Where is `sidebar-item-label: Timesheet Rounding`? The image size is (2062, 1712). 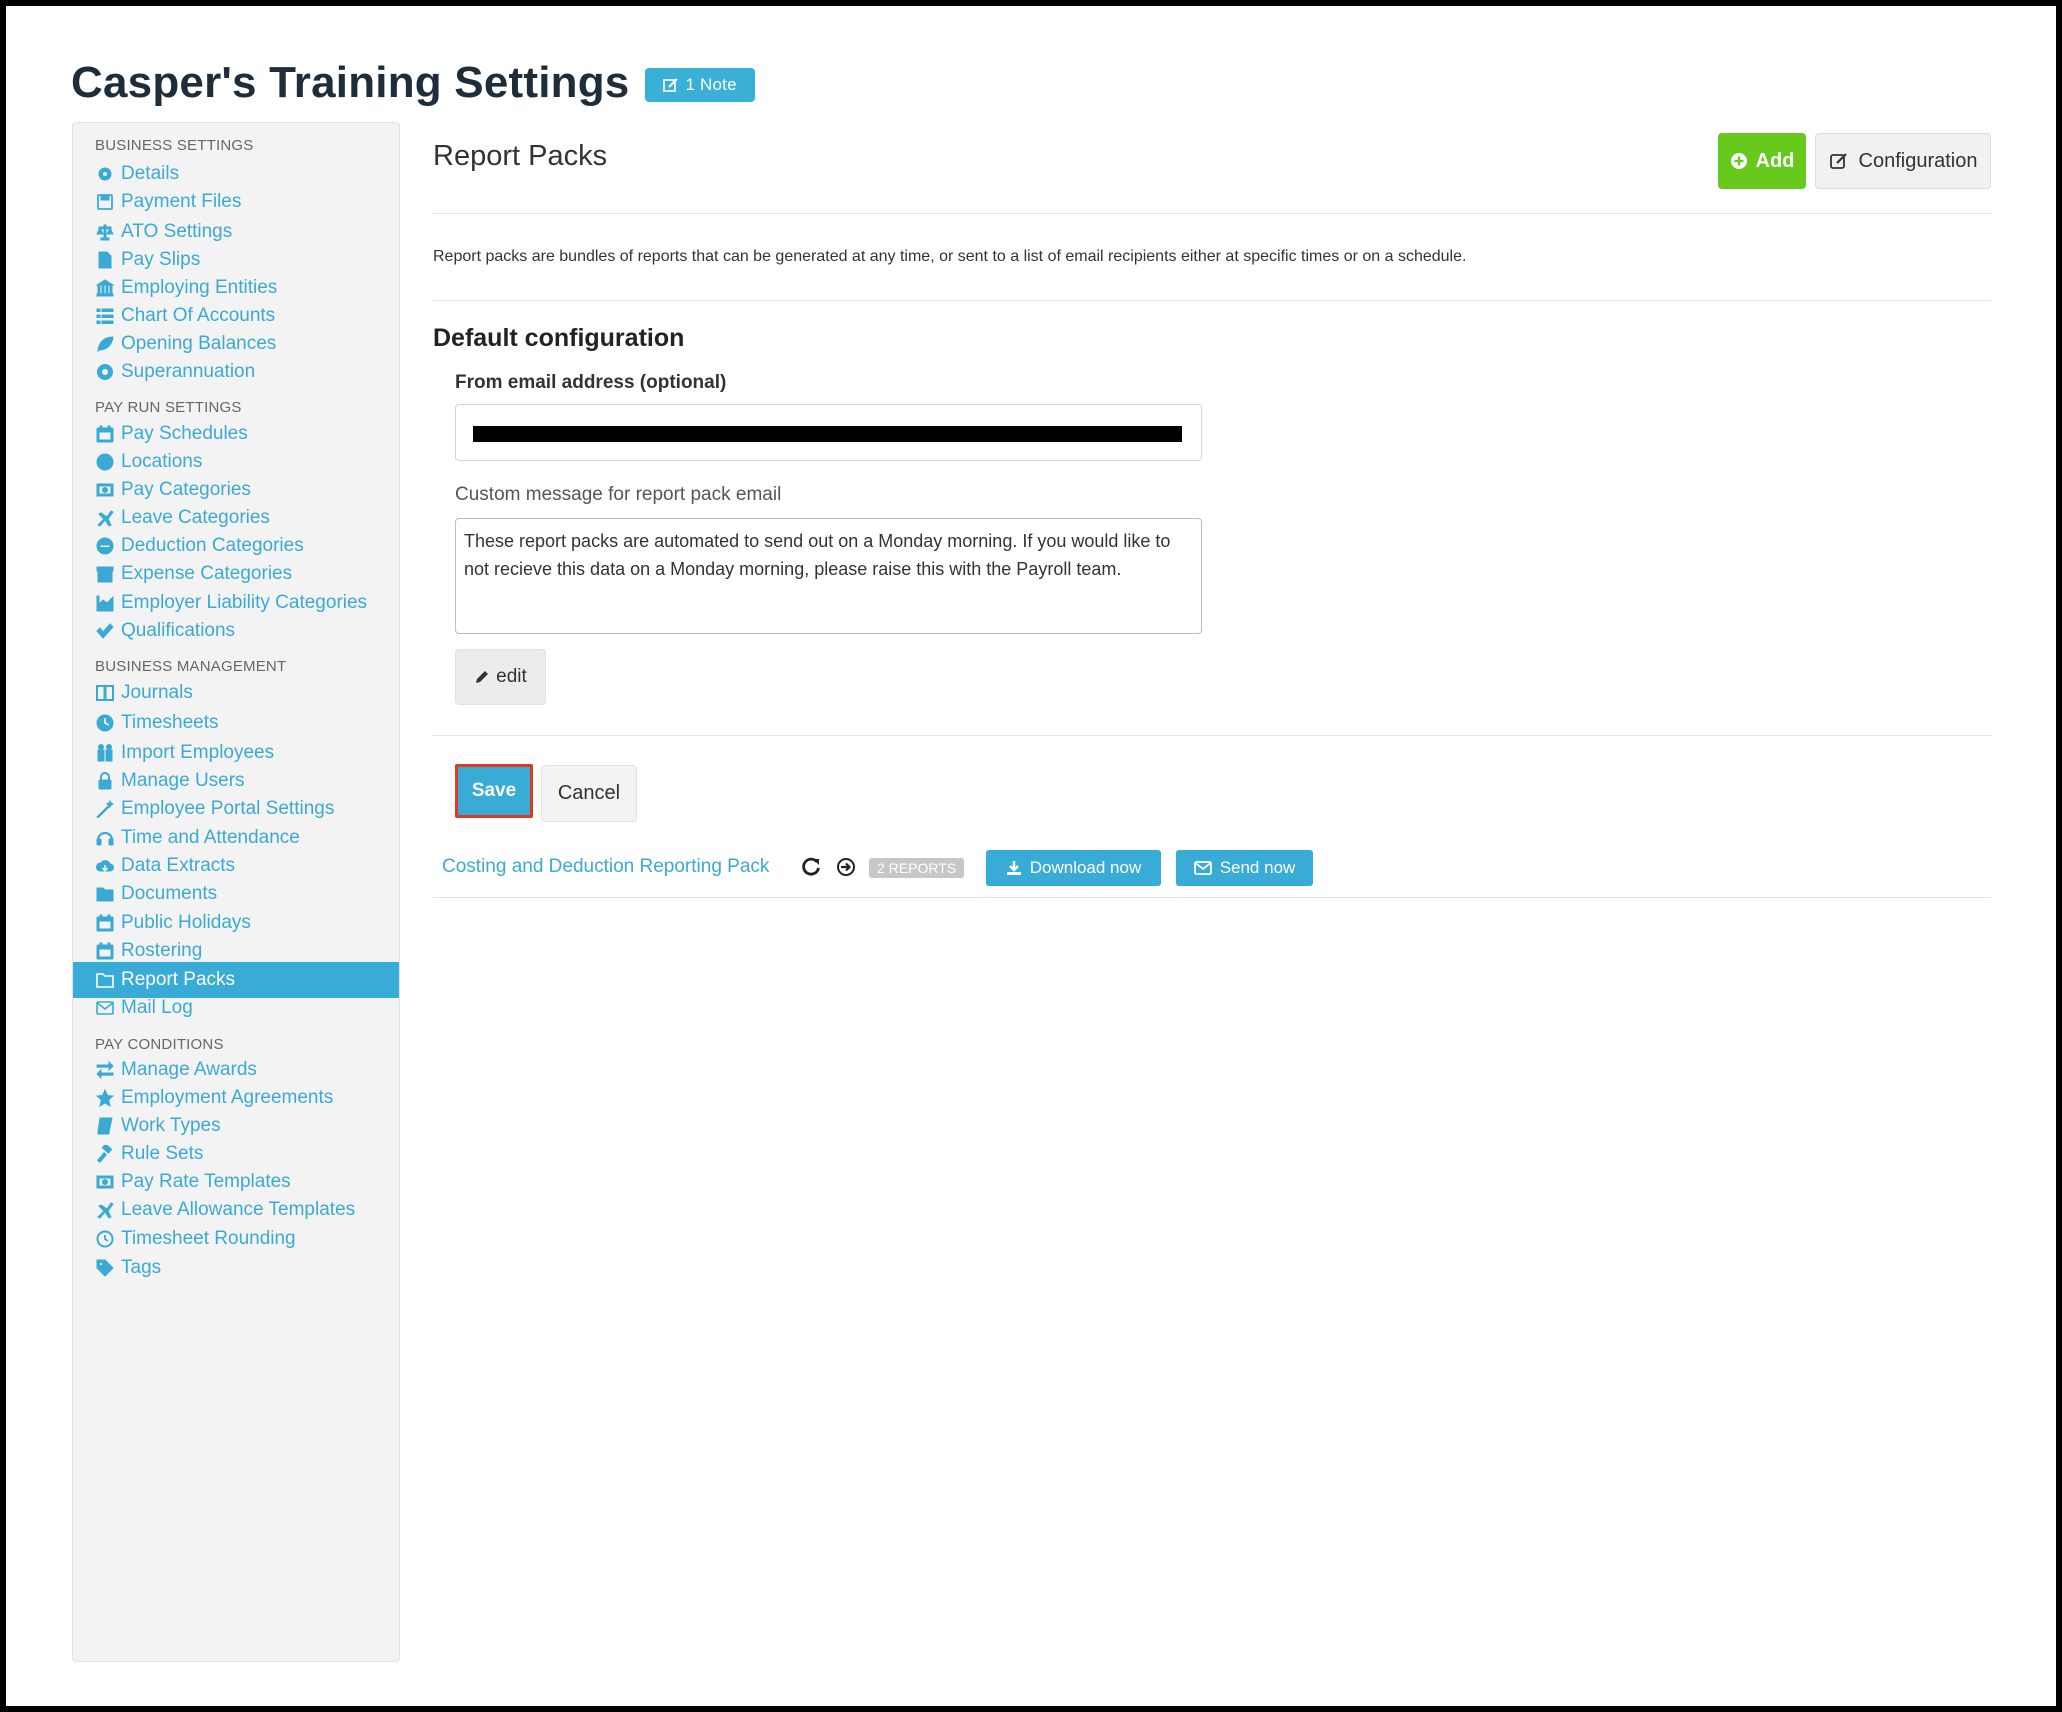
sidebar-item-label: Timesheet Rounding is located at coordinates (208, 1238).